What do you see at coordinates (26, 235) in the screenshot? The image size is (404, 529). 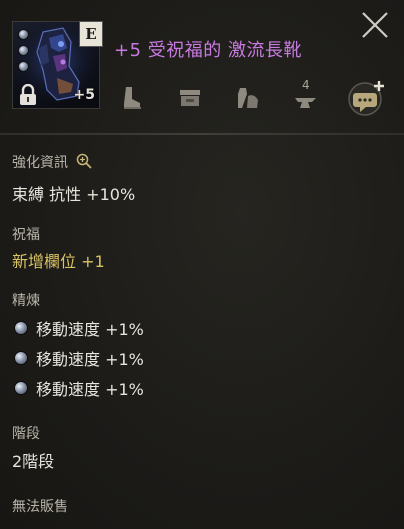 I see `blessing-label: 祝福` at bounding box center [26, 235].